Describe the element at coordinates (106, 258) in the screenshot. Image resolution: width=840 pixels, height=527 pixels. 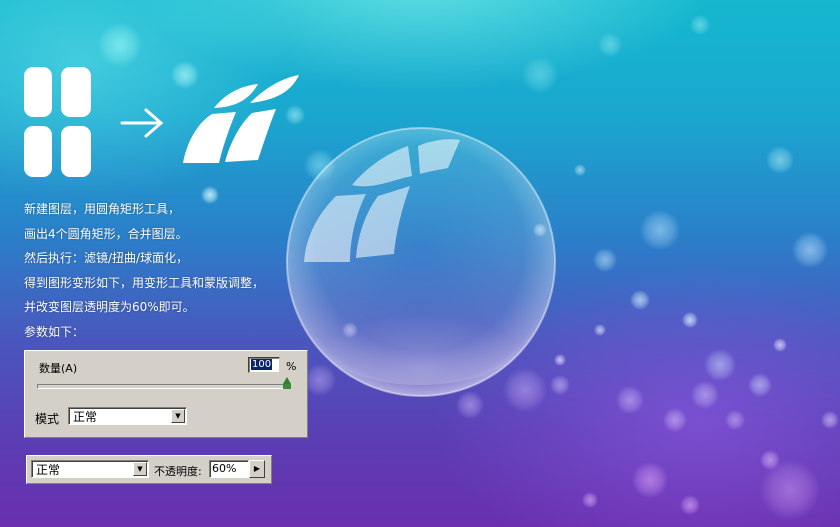
I see `tutorial-line: 然后执行：滤镜/扭曲/球面化，` at that location.